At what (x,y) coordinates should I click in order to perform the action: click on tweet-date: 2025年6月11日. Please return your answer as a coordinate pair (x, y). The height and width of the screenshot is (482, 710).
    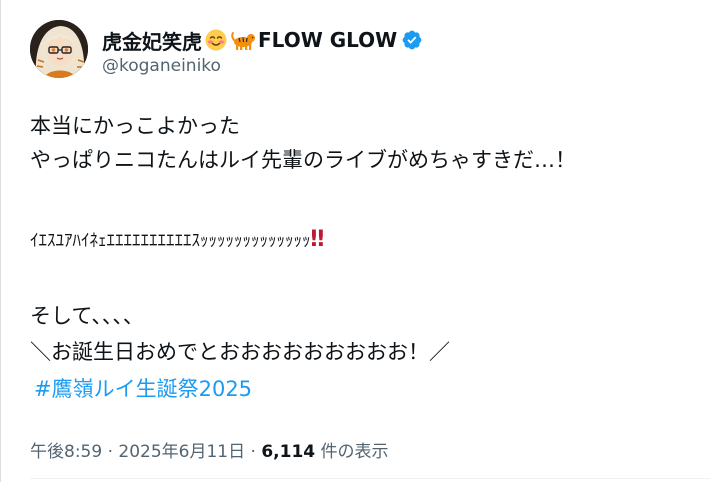
    Looking at the image, I should click on (181, 452).